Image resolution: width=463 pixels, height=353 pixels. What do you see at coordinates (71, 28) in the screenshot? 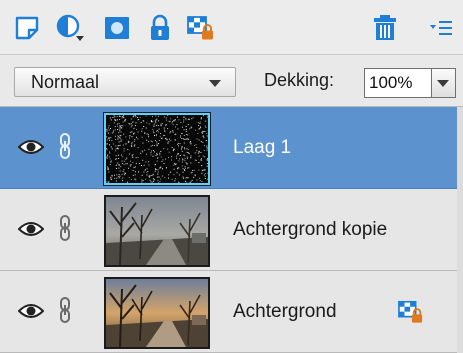
I see `adjustment-layer-icon` at bounding box center [71, 28].